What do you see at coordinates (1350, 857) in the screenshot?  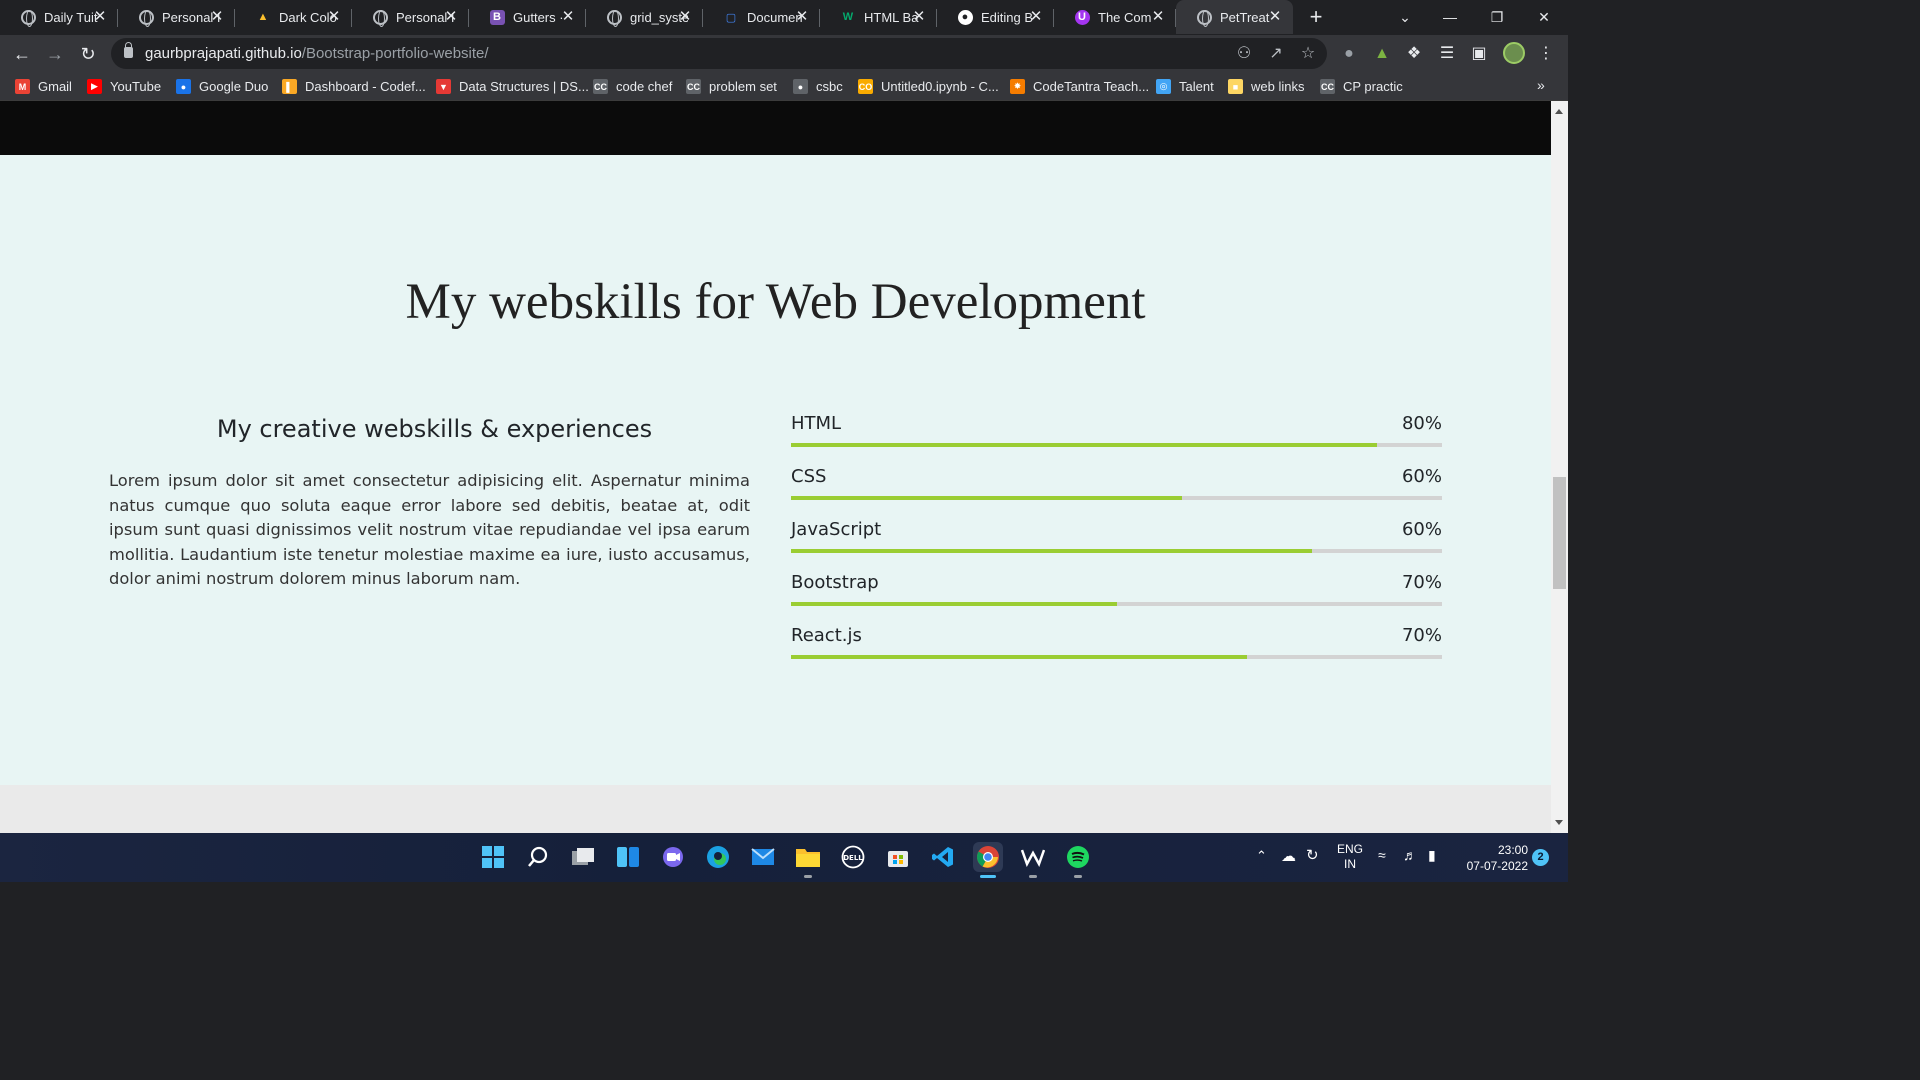 I see `language-indicator: ENG IN` at bounding box center [1350, 857].